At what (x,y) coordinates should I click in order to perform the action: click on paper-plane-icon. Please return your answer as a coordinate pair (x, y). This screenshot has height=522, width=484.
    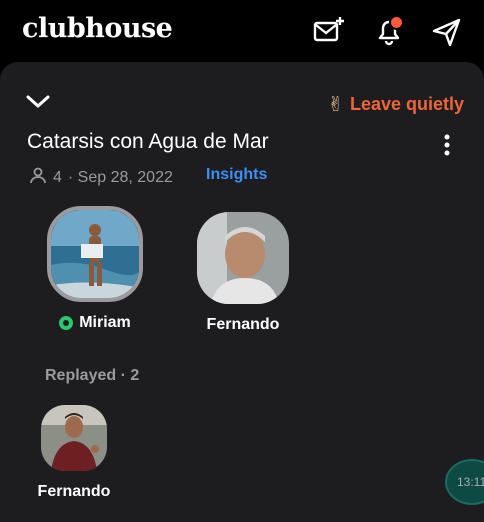
    Looking at the image, I should click on (447, 32).